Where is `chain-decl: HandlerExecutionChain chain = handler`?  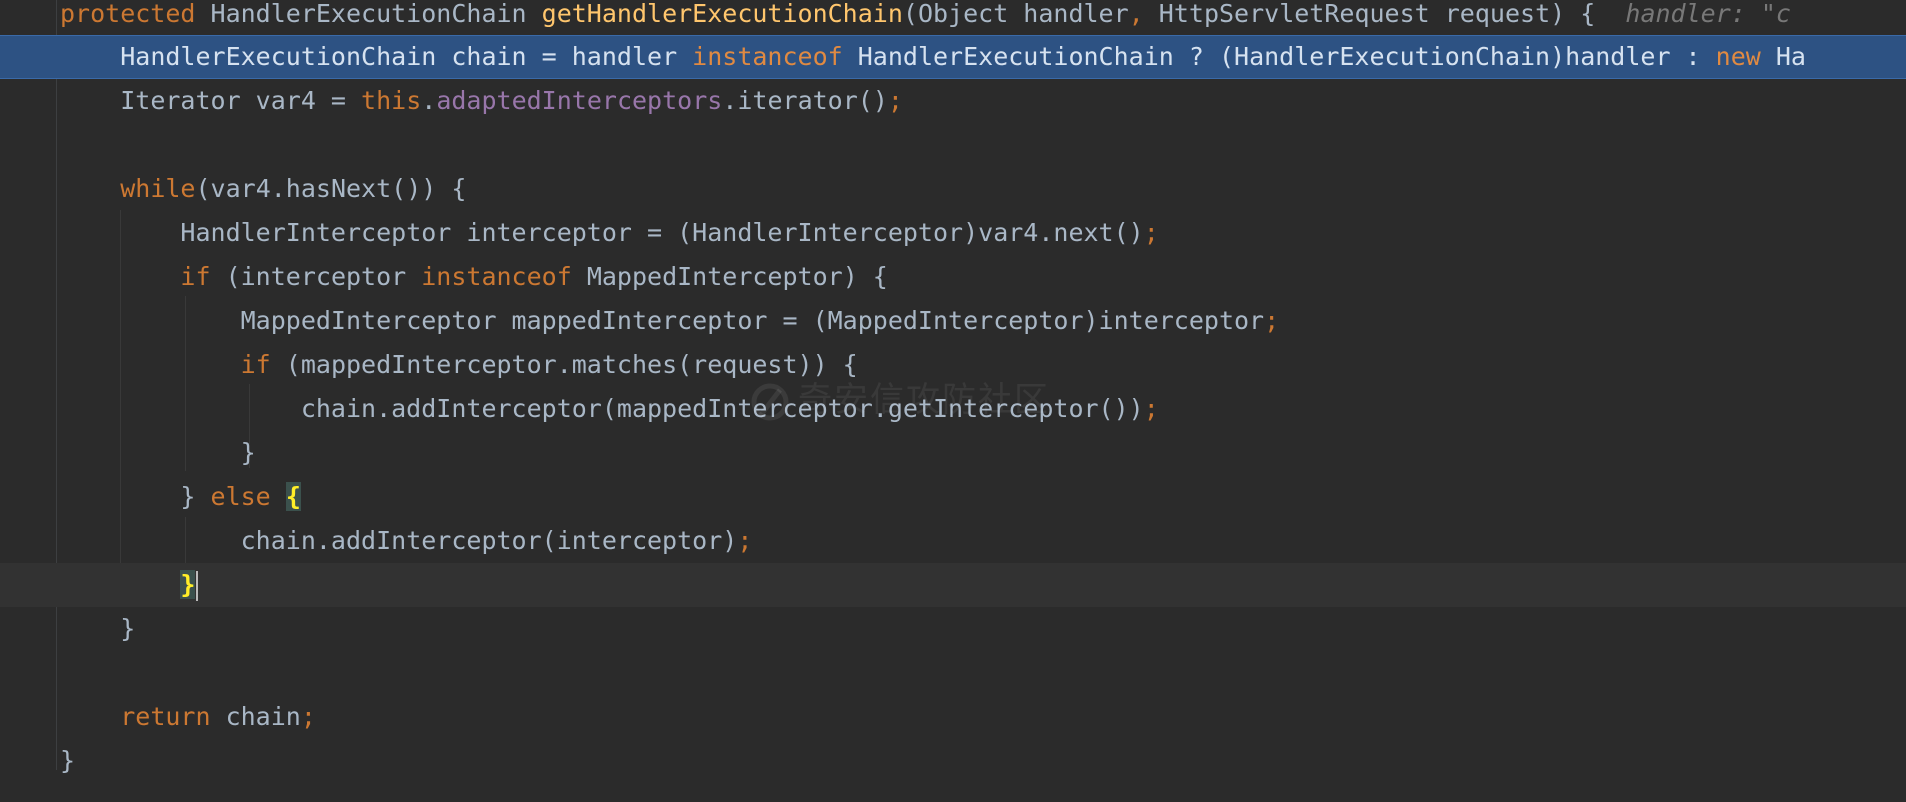
chain-decl: HandlerExecutionChain chain = handler is located at coordinates (406, 56).